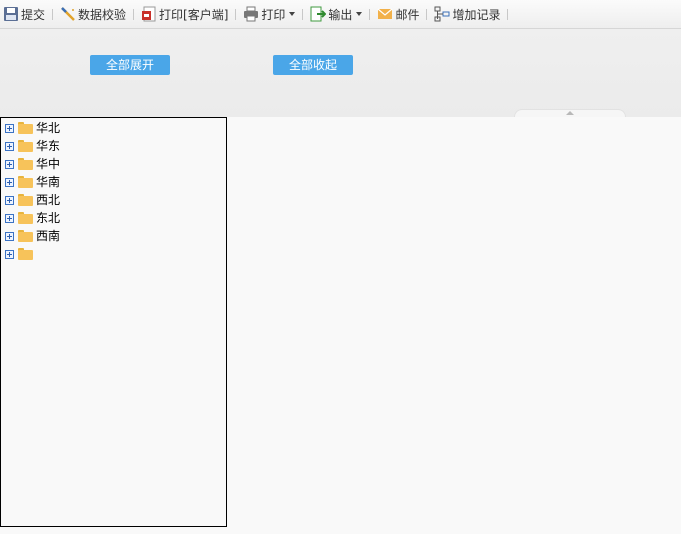 The width and height of the screenshot is (681, 534). I want to click on collapse-panel-handle, so click(570, 113).